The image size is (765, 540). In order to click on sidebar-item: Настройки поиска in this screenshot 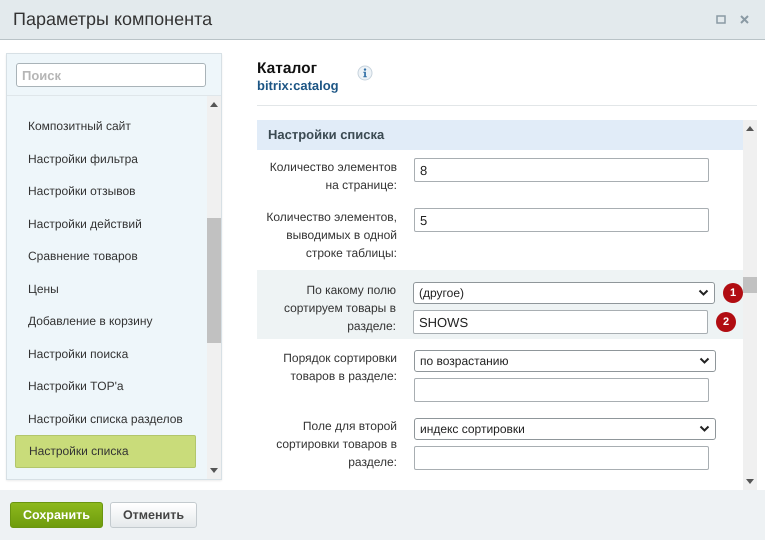, I will do `click(105, 354)`.